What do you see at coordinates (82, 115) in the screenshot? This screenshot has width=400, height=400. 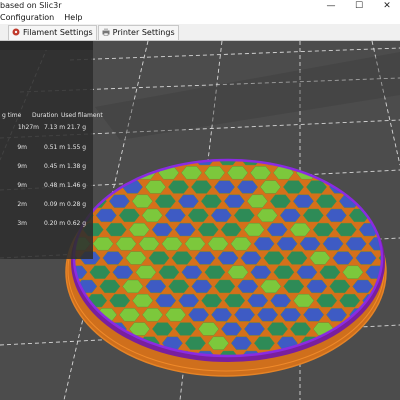 I see `header-used-filament: Used filament` at bounding box center [82, 115].